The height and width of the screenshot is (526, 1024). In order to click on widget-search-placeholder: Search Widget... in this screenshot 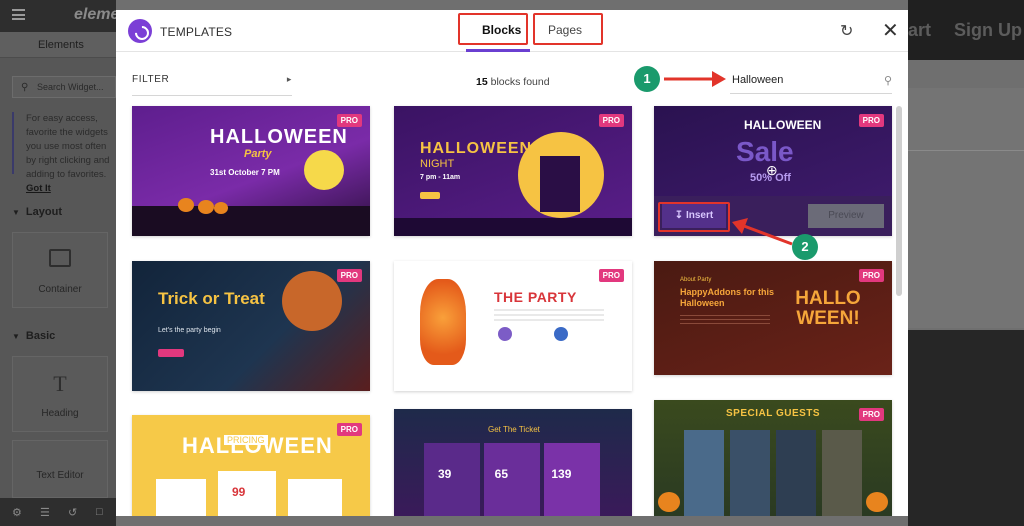, I will do `click(70, 87)`.